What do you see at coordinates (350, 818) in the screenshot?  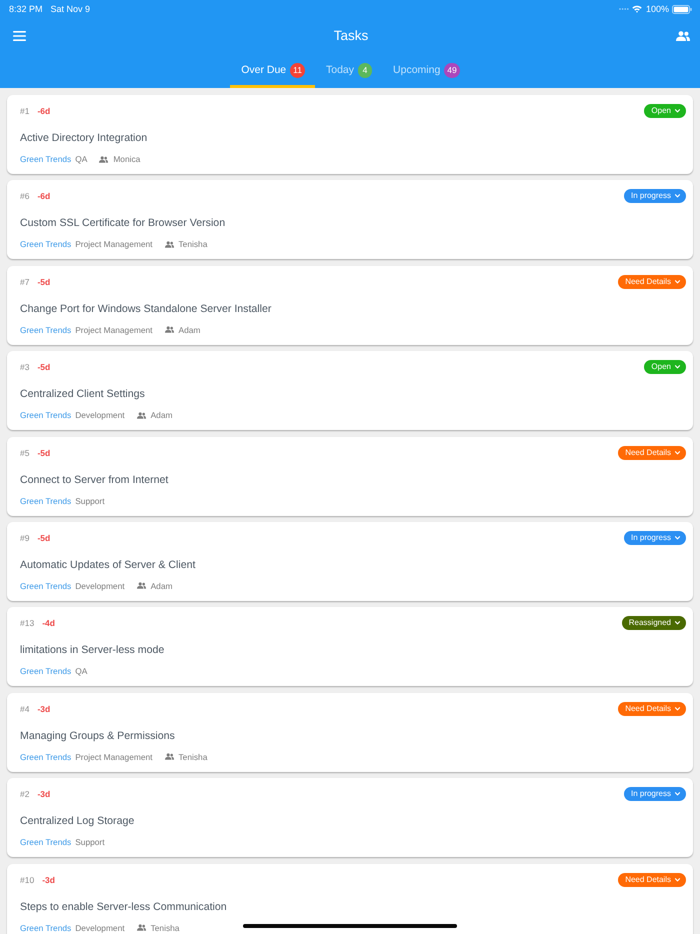 I see `task-card: #2 -3d In progress Centralized Log Storage Green Trends Support` at bounding box center [350, 818].